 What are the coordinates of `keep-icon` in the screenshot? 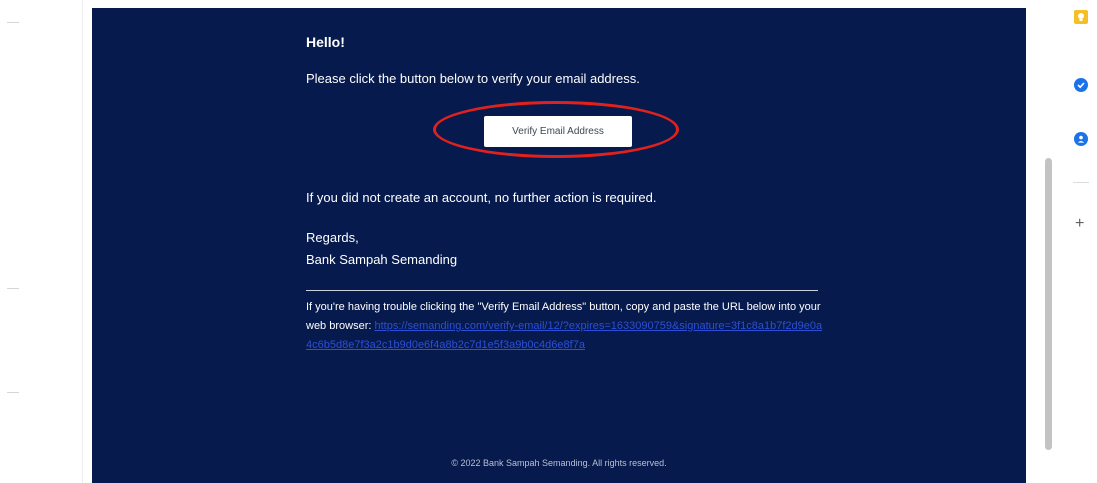 It's located at (1081, 17).